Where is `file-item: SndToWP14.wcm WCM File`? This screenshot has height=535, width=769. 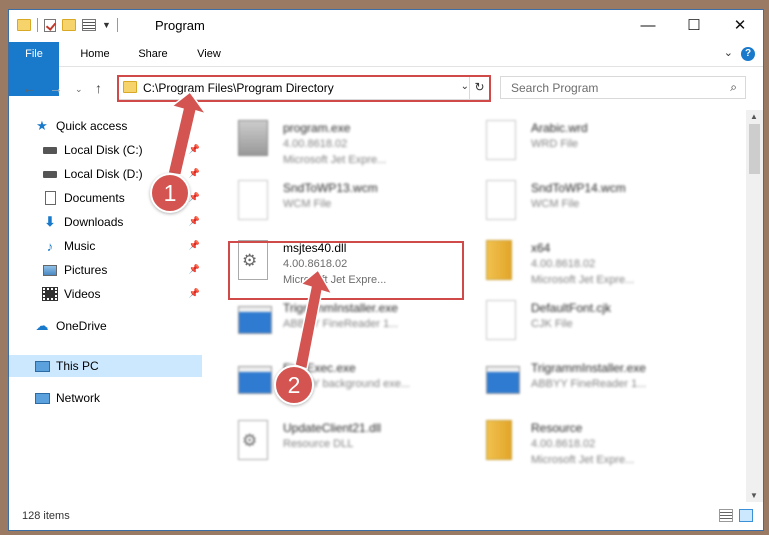 file-item: SndToWP14.wcm WCM File is located at coordinates (603, 202).